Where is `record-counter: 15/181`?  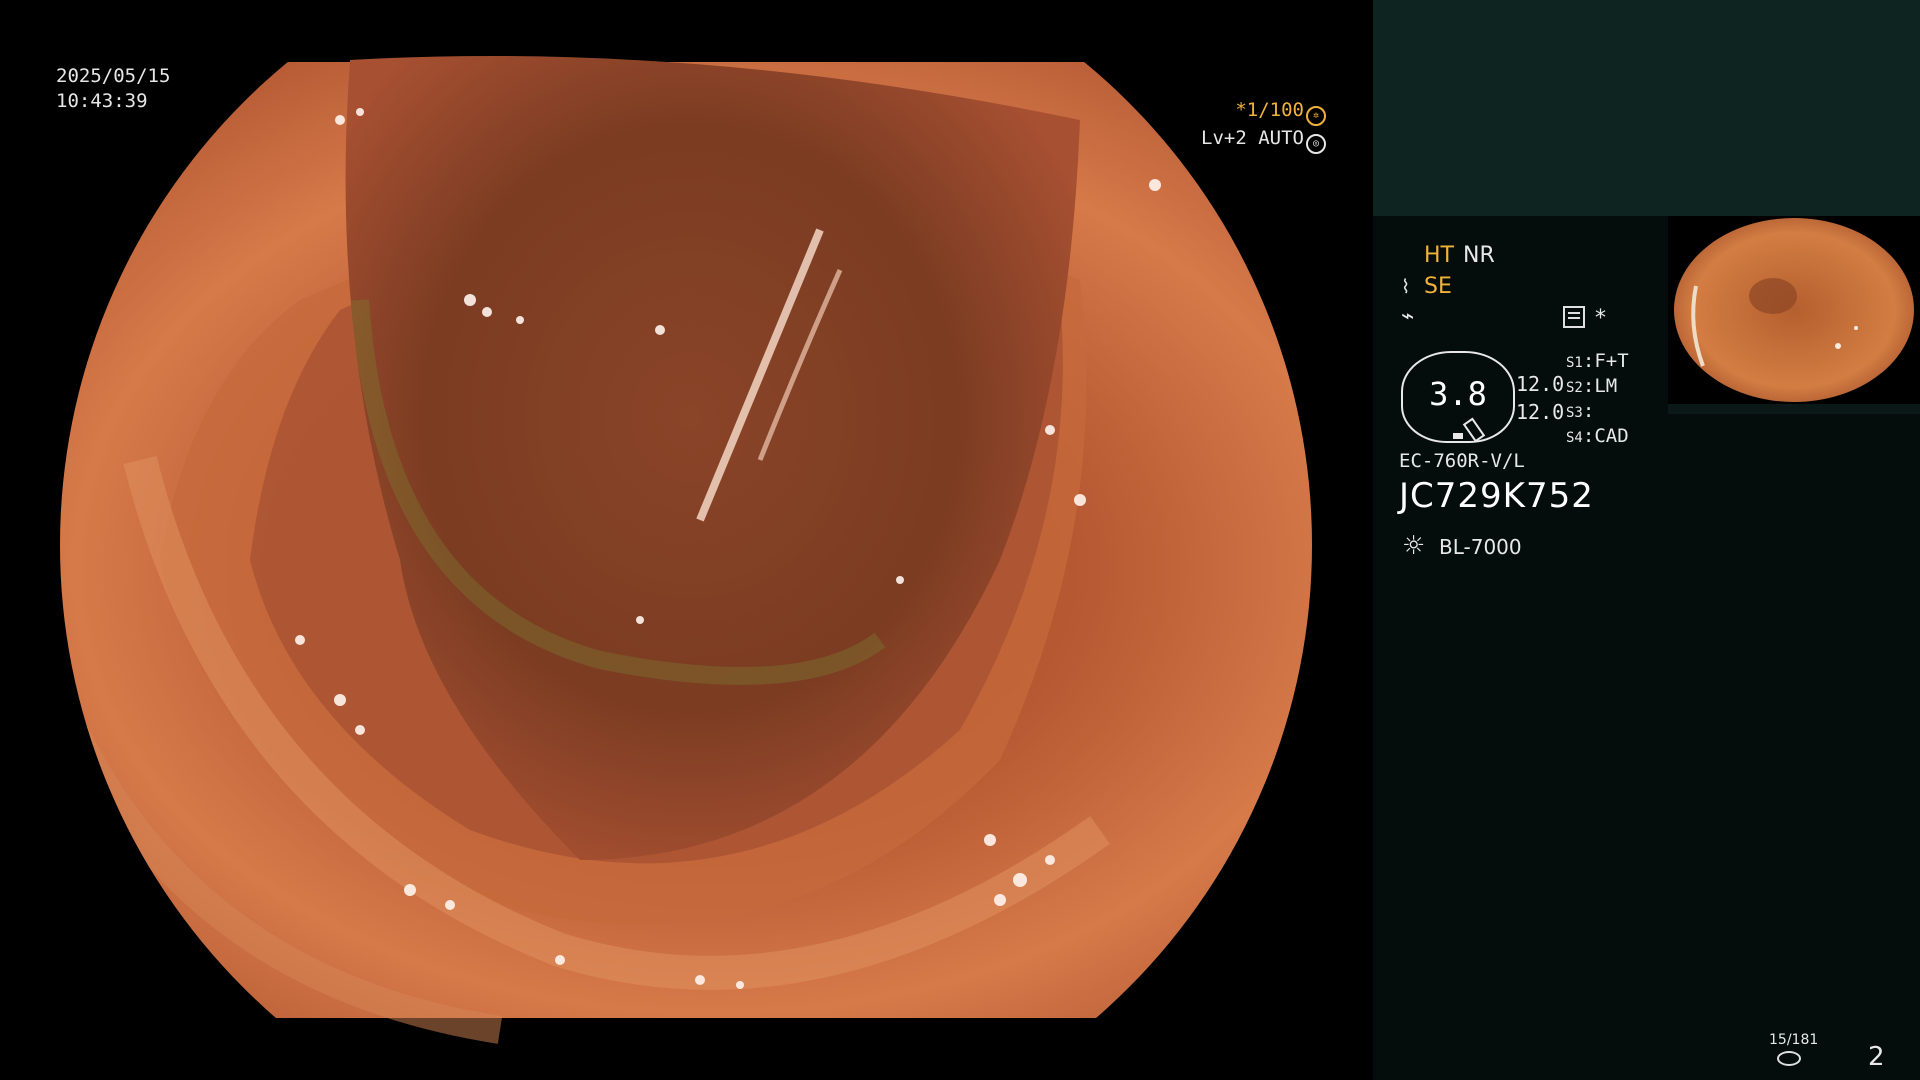 record-counter: 15/181 is located at coordinates (1794, 1040).